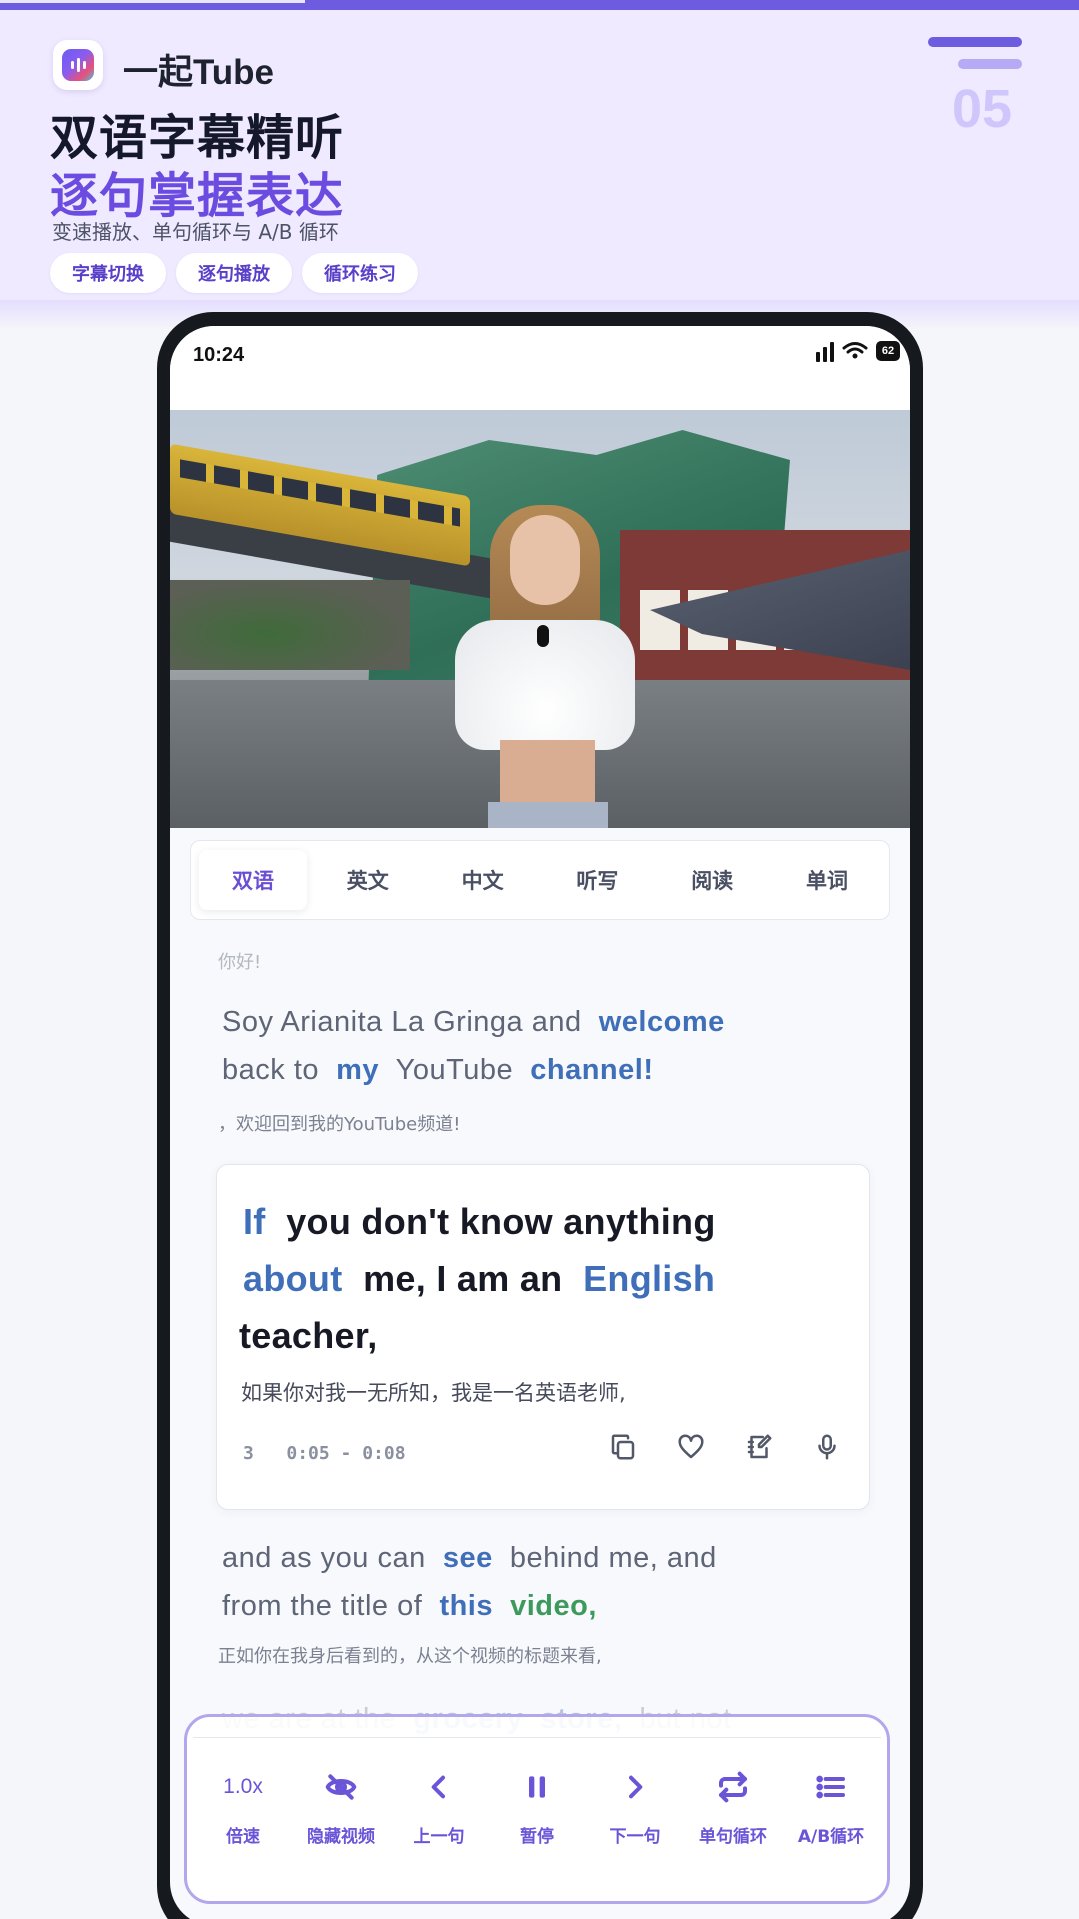  What do you see at coordinates (725, 1447) in the screenshot?
I see `subtitle-actions` at bounding box center [725, 1447].